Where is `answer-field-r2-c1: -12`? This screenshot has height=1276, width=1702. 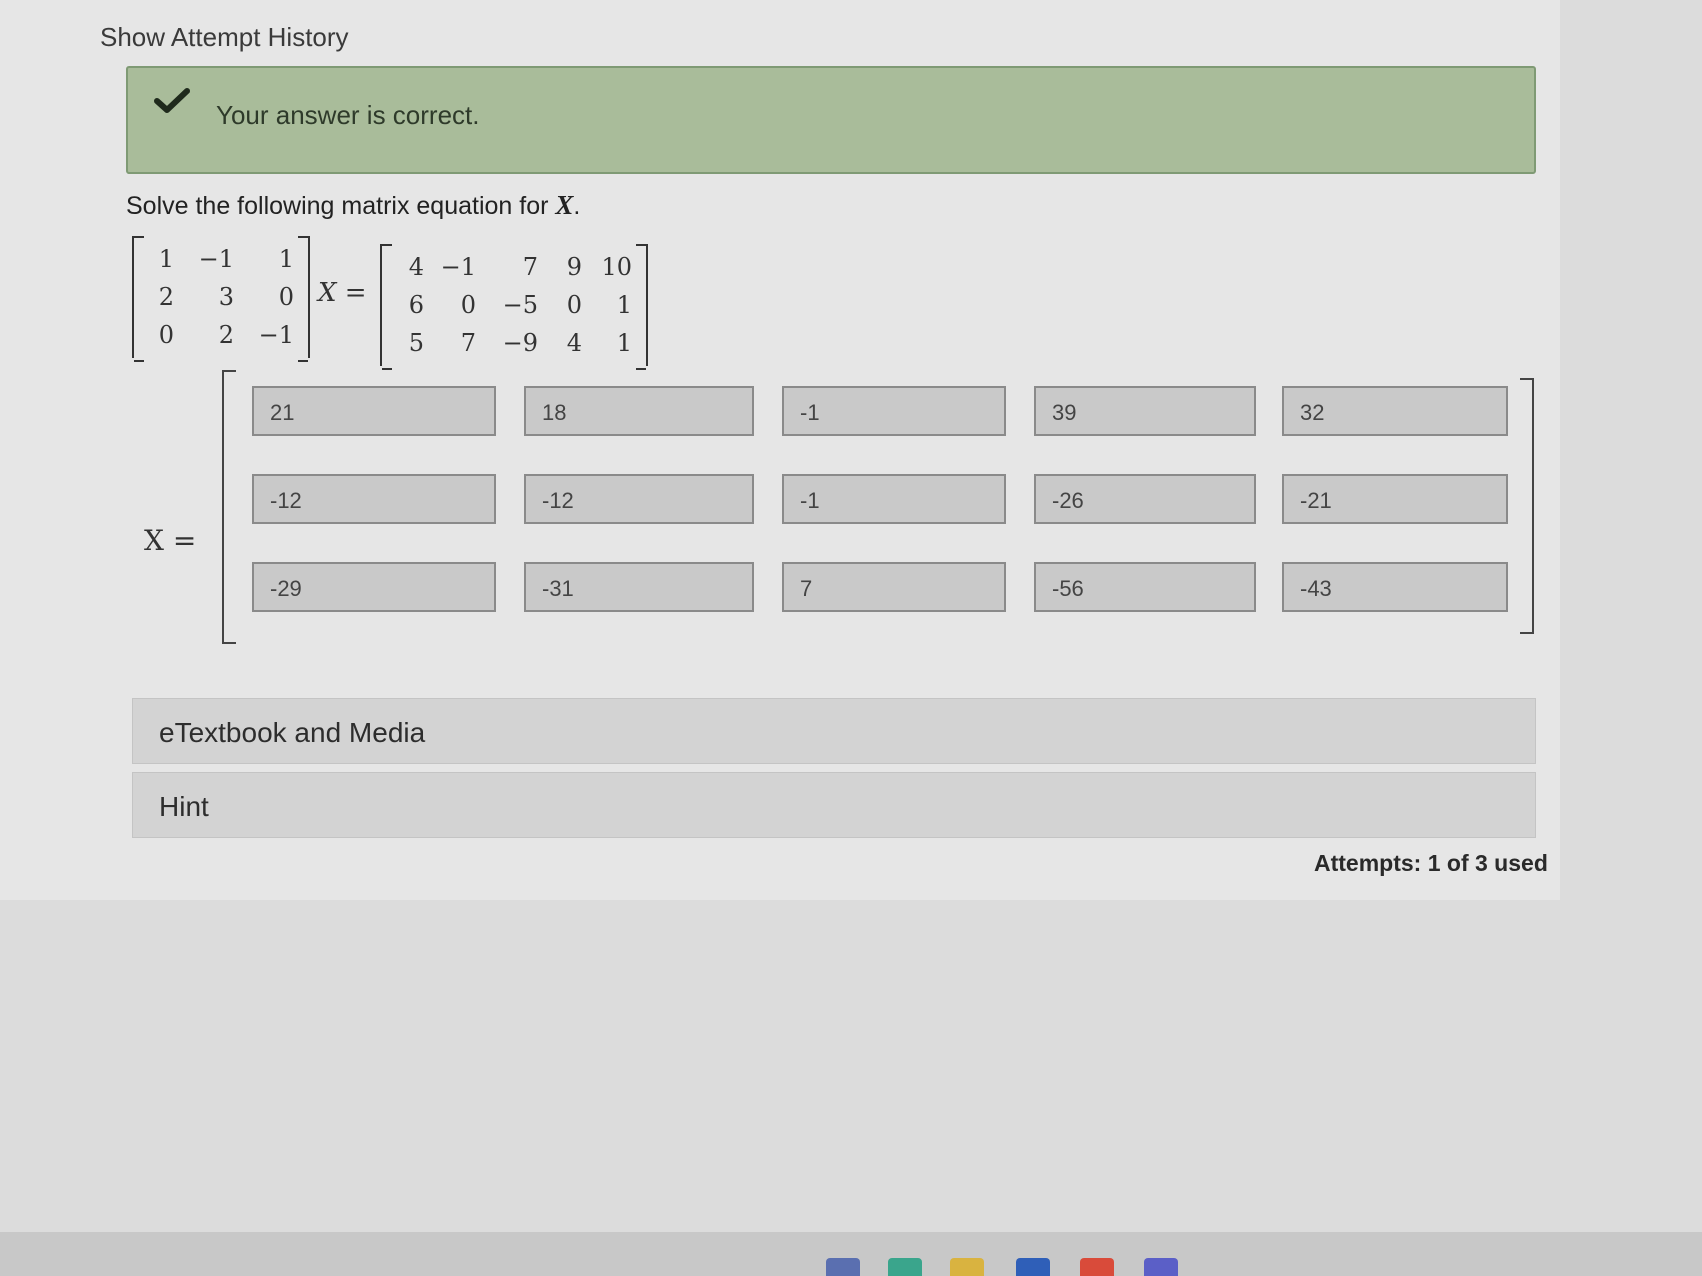 answer-field-r2-c1: -12 is located at coordinates (374, 499).